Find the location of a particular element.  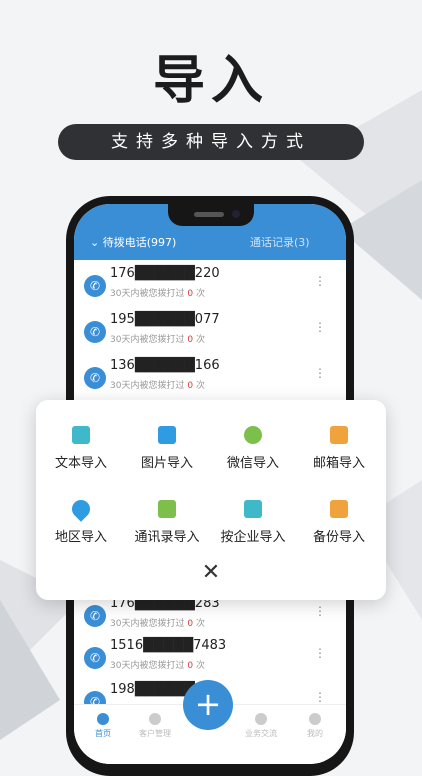

person-icon is located at coordinates (315, 719).